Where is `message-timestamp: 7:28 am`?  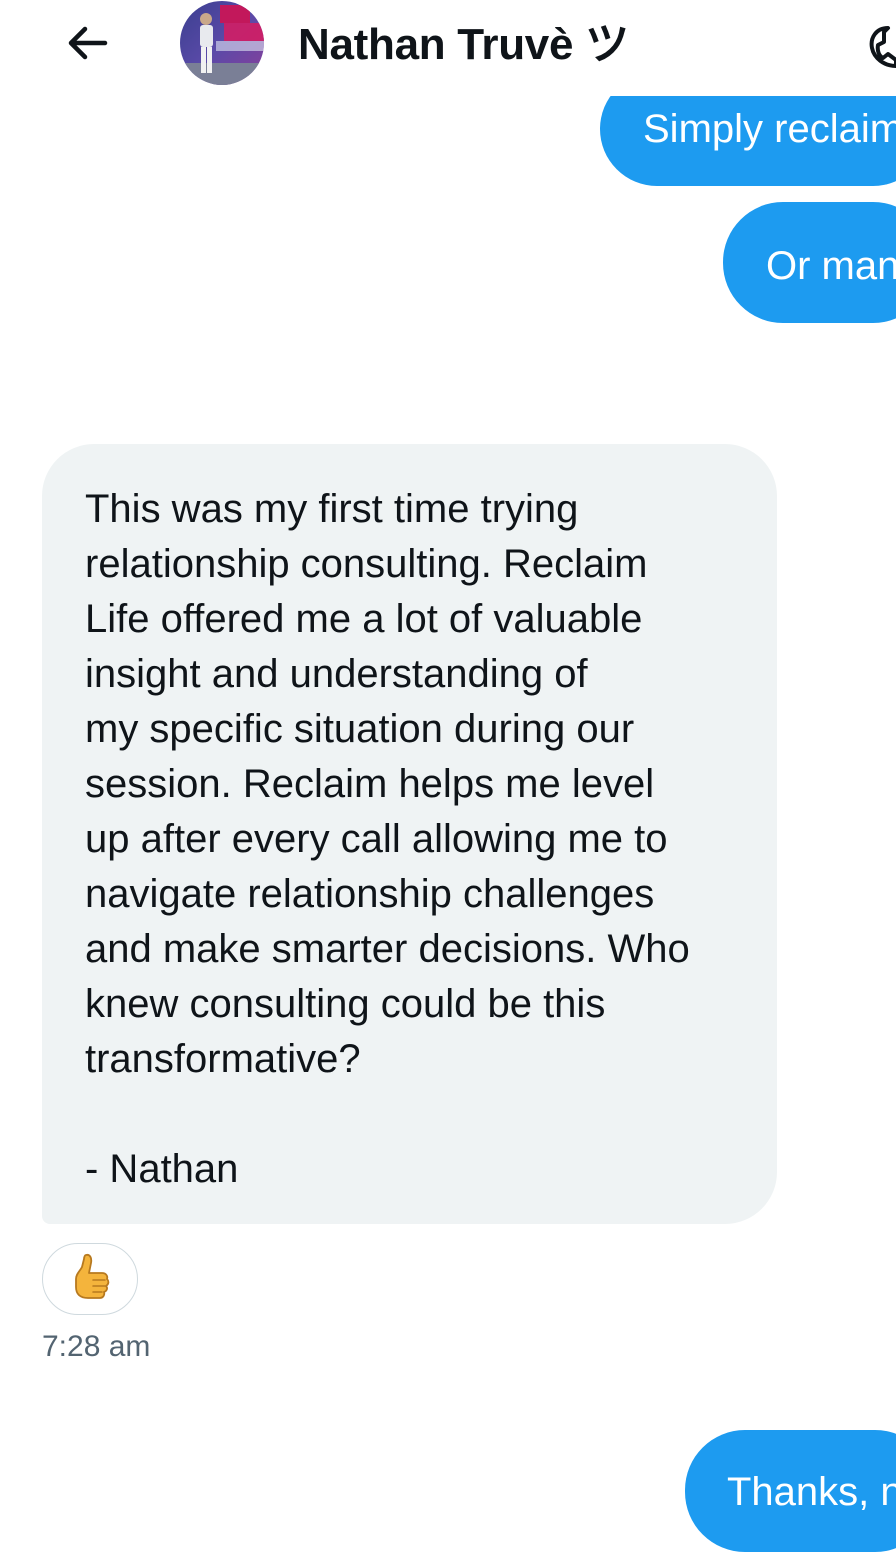
message-timestamp: 7:28 am is located at coordinates (96, 1346).